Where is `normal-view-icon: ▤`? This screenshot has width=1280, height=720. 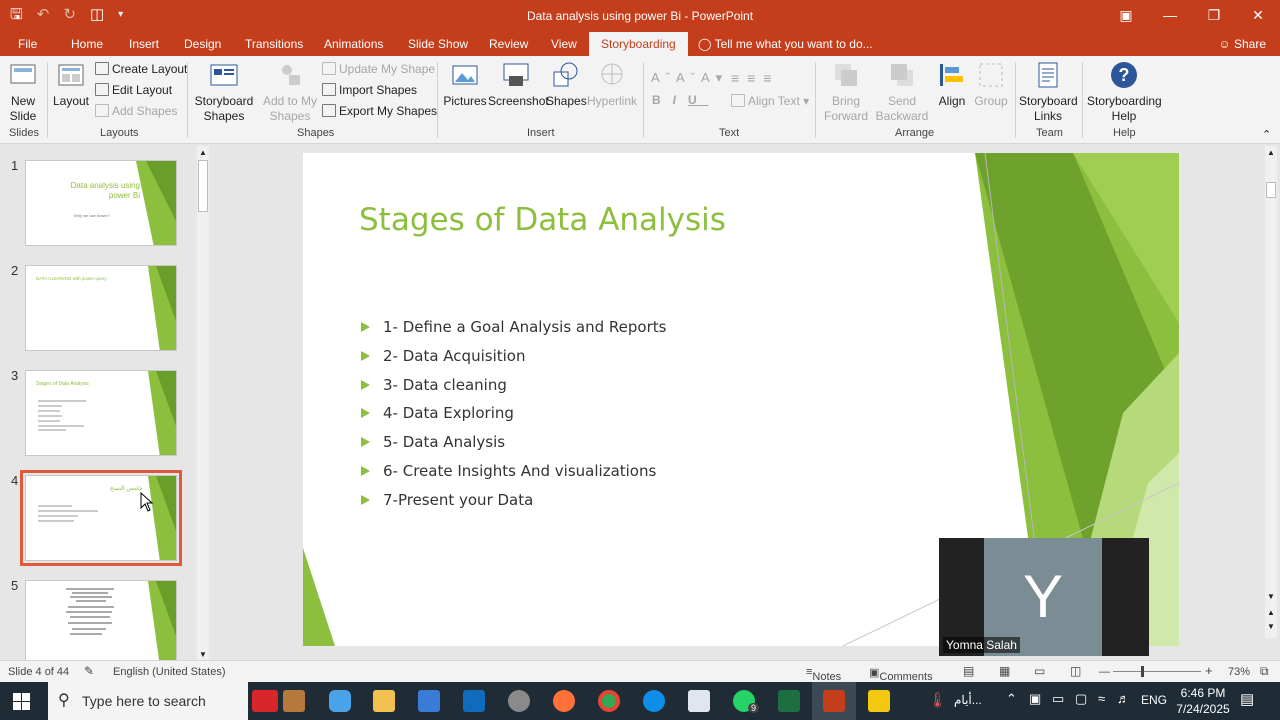 normal-view-icon: ▤ is located at coordinates (968, 671).